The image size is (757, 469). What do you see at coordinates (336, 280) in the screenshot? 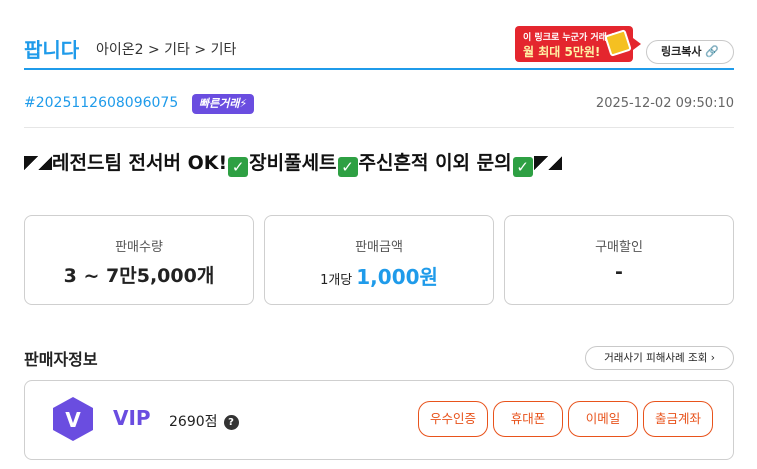
I see `price-unit: 1개당` at bounding box center [336, 280].